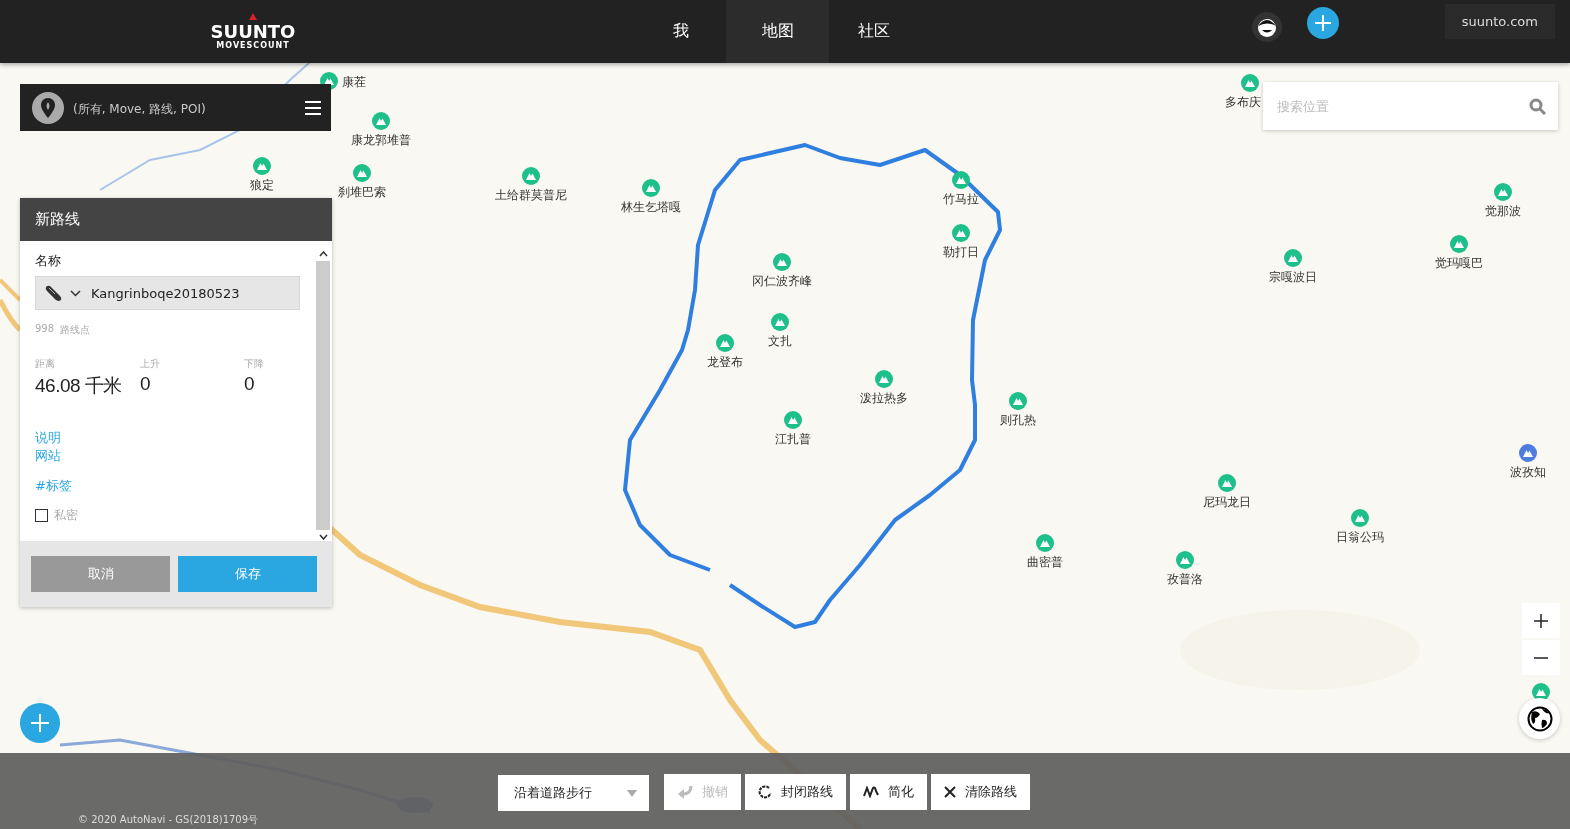 Image resolution: width=1570 pixels, height=829 pixels. I want to click on avatar-icon, so click(1266, 26).